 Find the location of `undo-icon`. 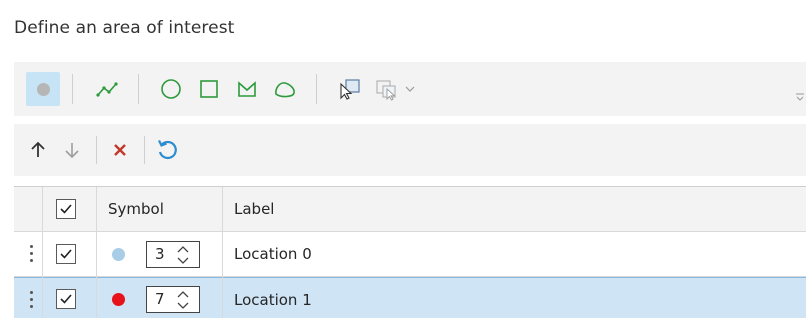

undo-icon is located at coordinates (167, 150).